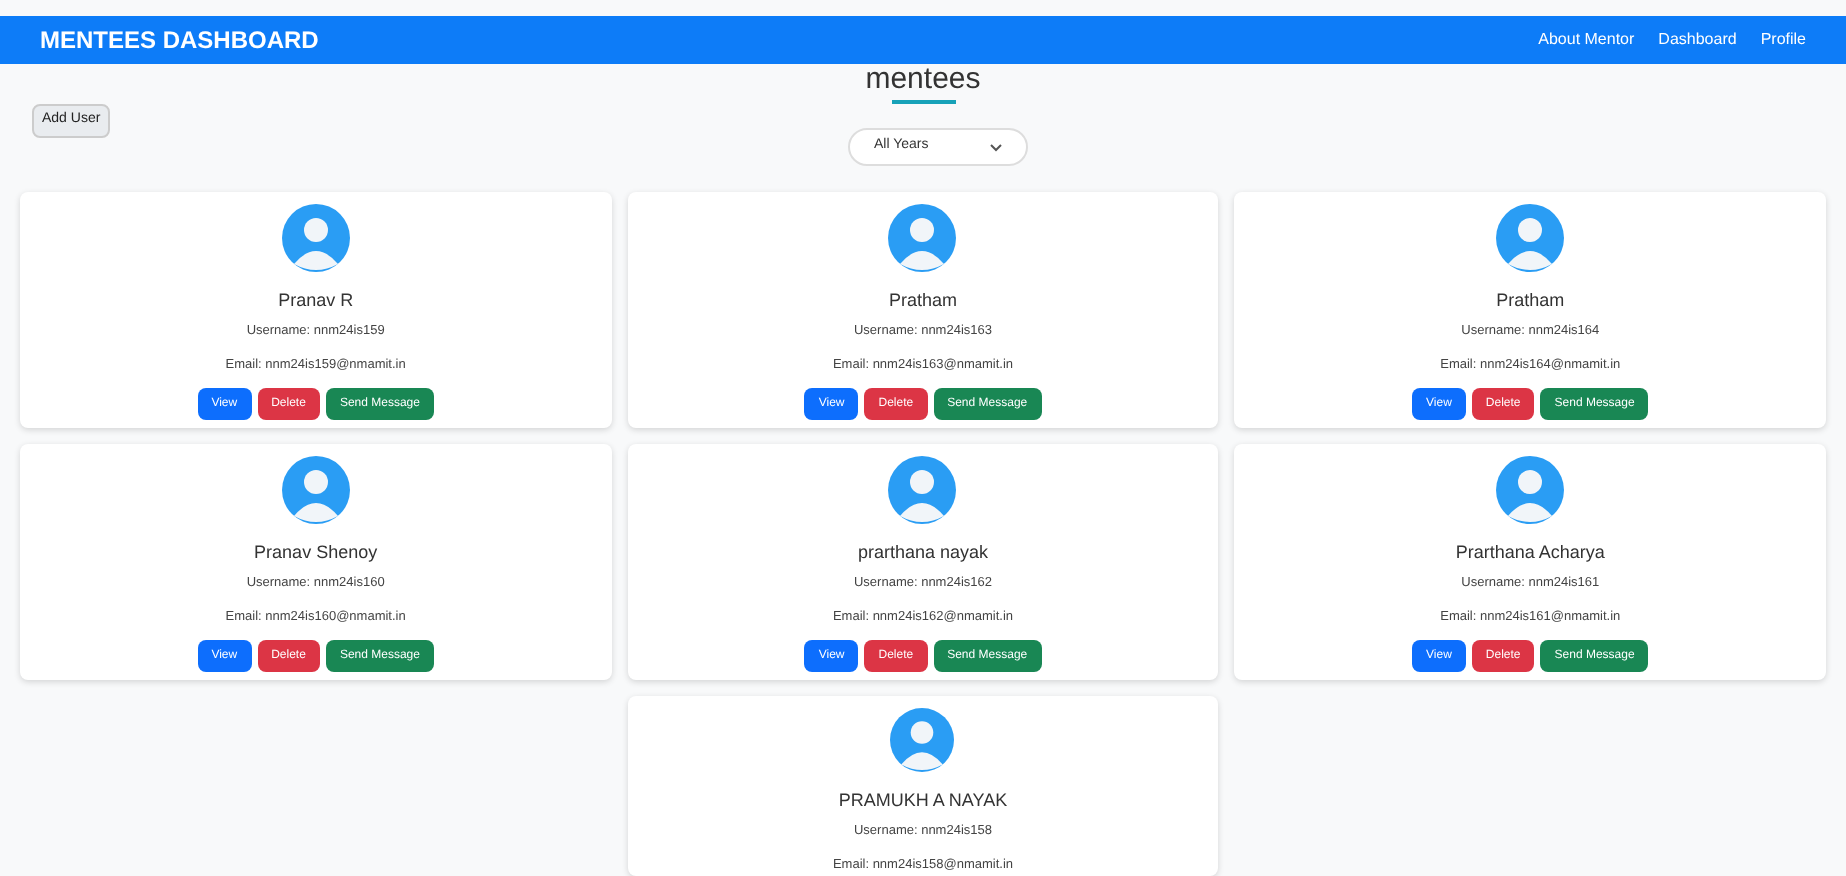 The height and width of the screenshot is (876, 1846). Describe the element at coordinates (1586, 40) in the screenshot. I see `nav-link: About Mentor` at that location.